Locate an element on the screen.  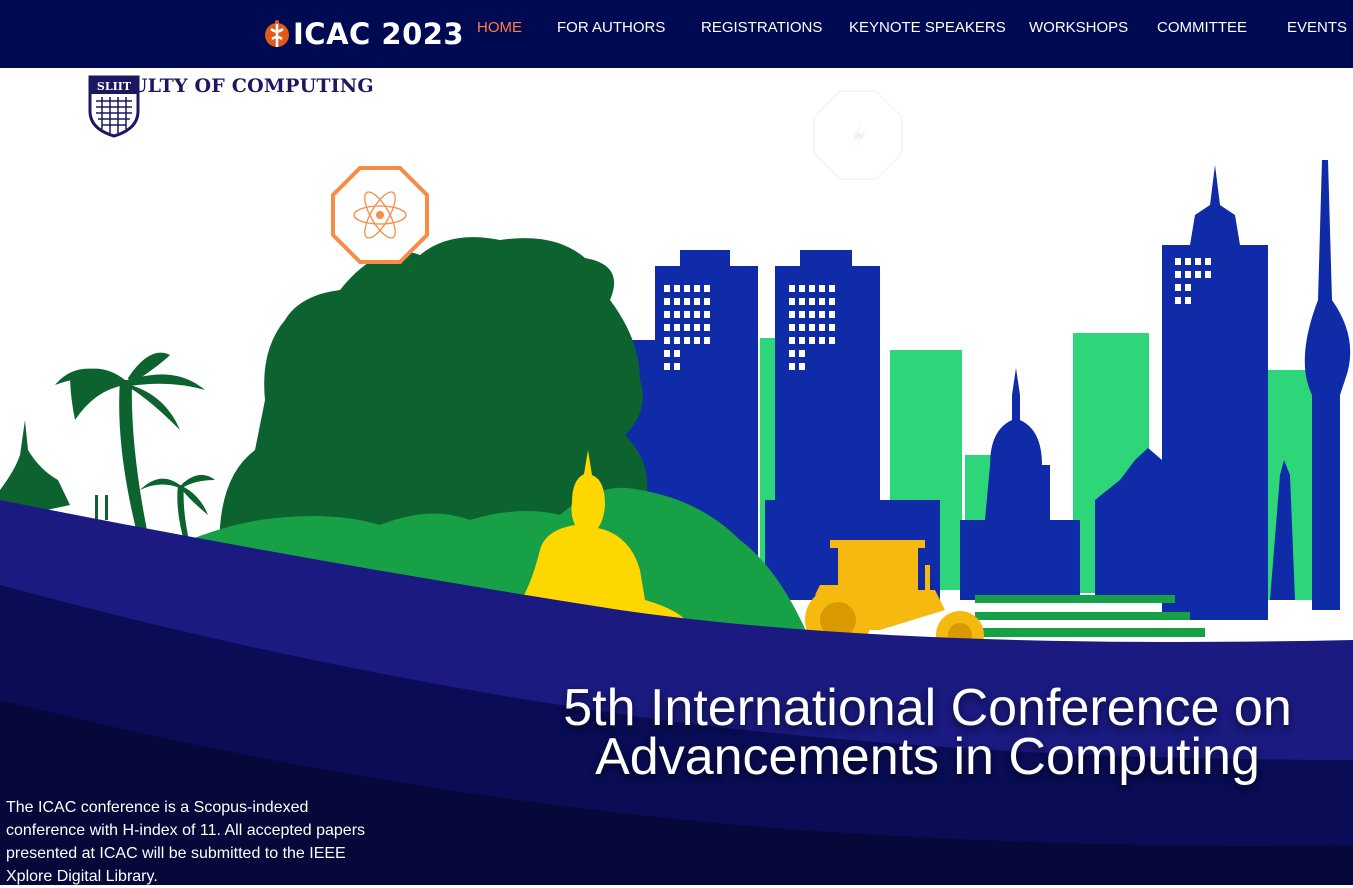
nav-workshops: WORKSHOPS is located at coordinates (1078, 27).